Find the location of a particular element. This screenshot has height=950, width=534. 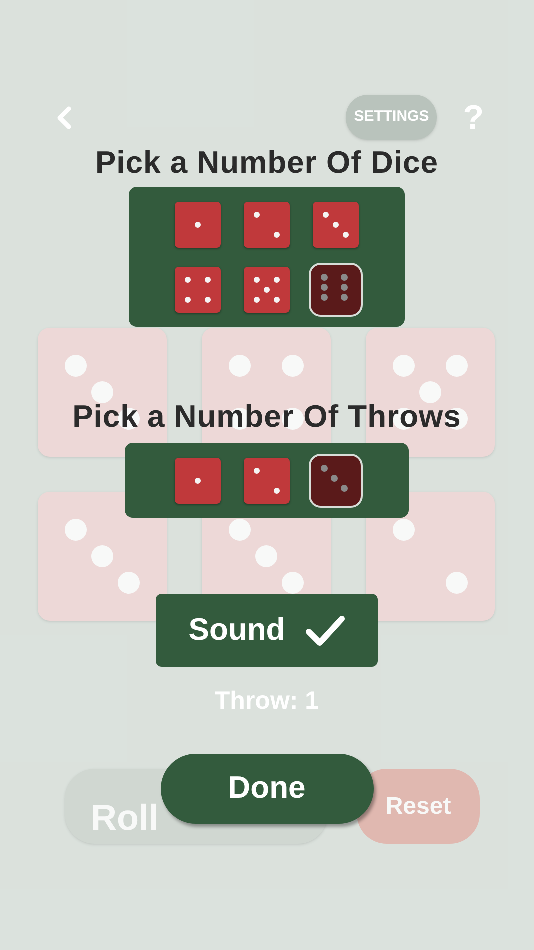

done-button: Done is located at coordinates (267, 789).